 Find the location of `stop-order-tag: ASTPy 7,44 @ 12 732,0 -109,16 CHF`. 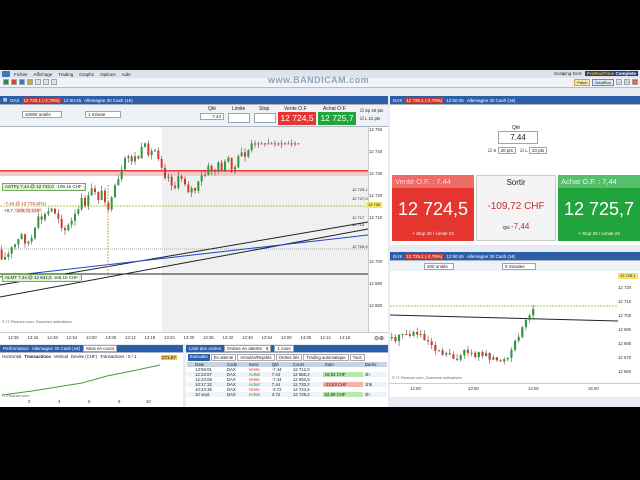

stop-order-tag: ASTPy 7,44 @ 12 732,0 -109,16 CHF is located at coordinates (44, 187).